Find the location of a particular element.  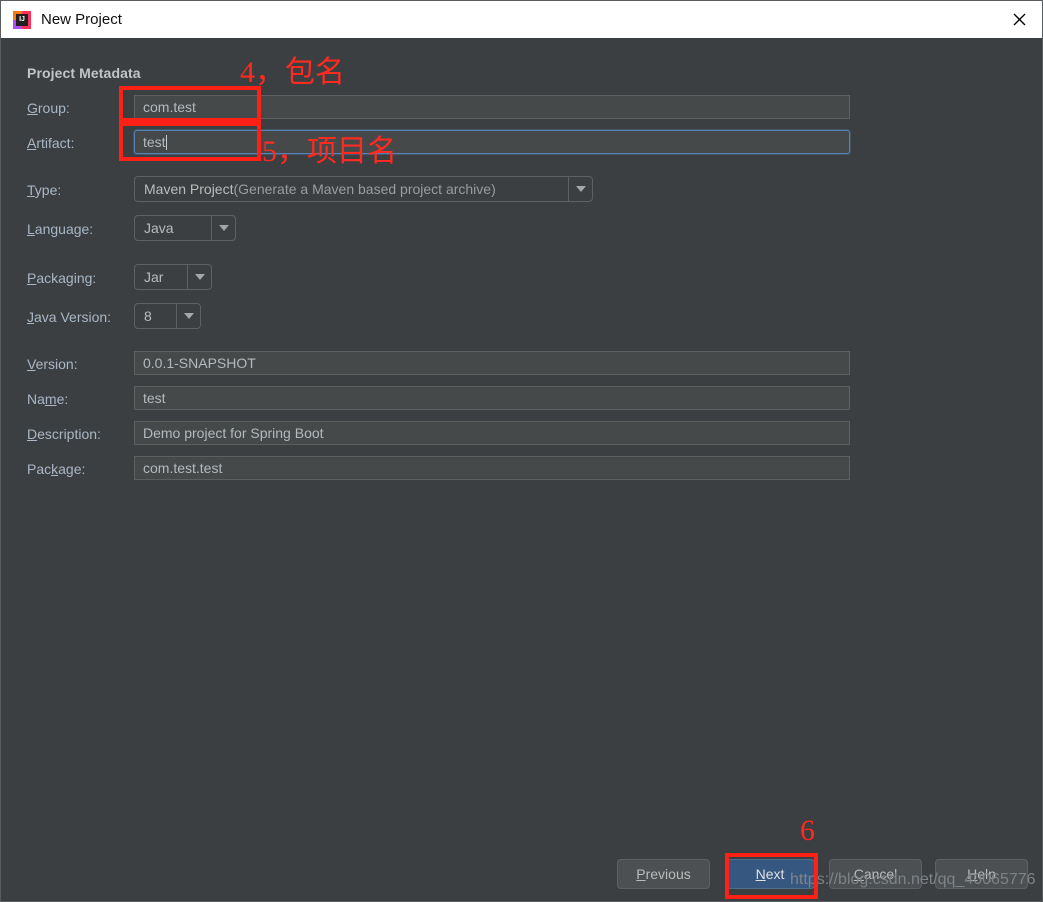

annotation-label-step6: 6 is located at coordinates (807, 830).